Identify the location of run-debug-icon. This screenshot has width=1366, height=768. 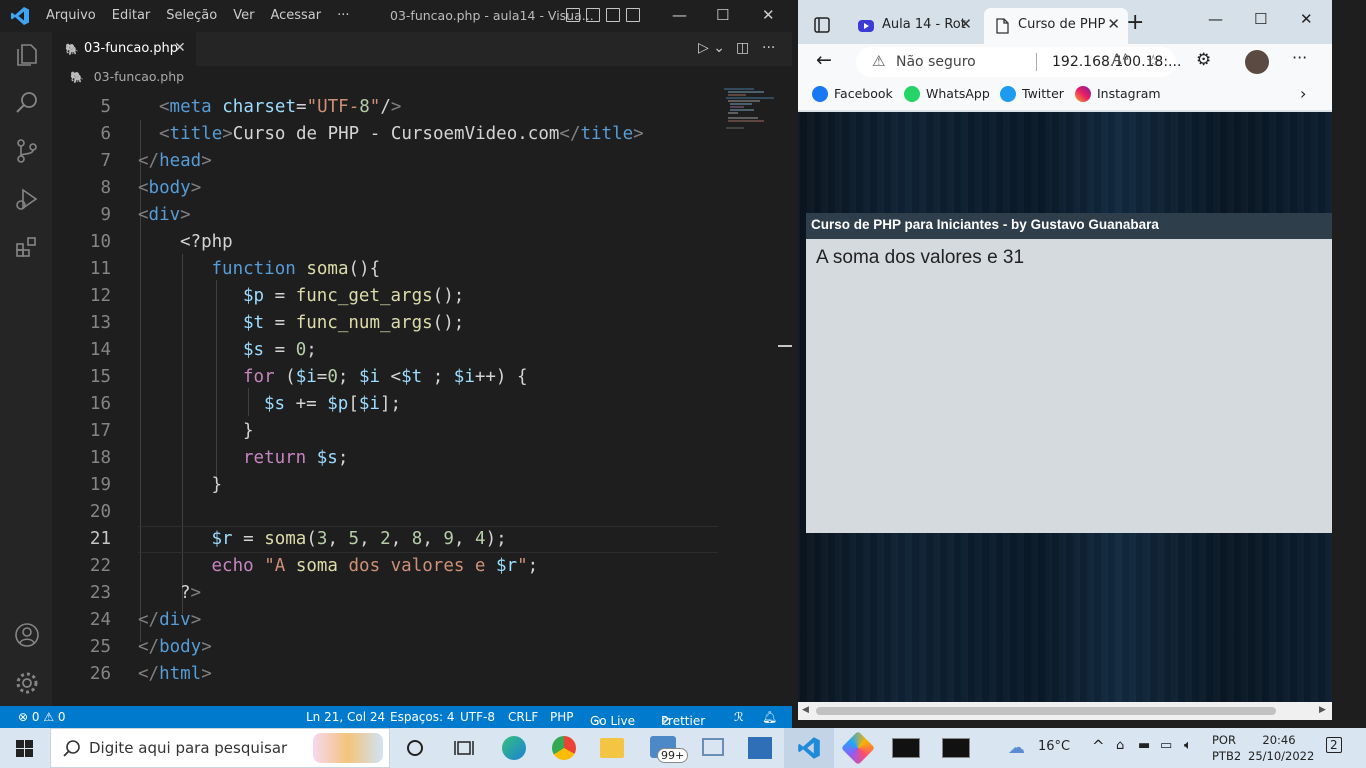
(27, 199).